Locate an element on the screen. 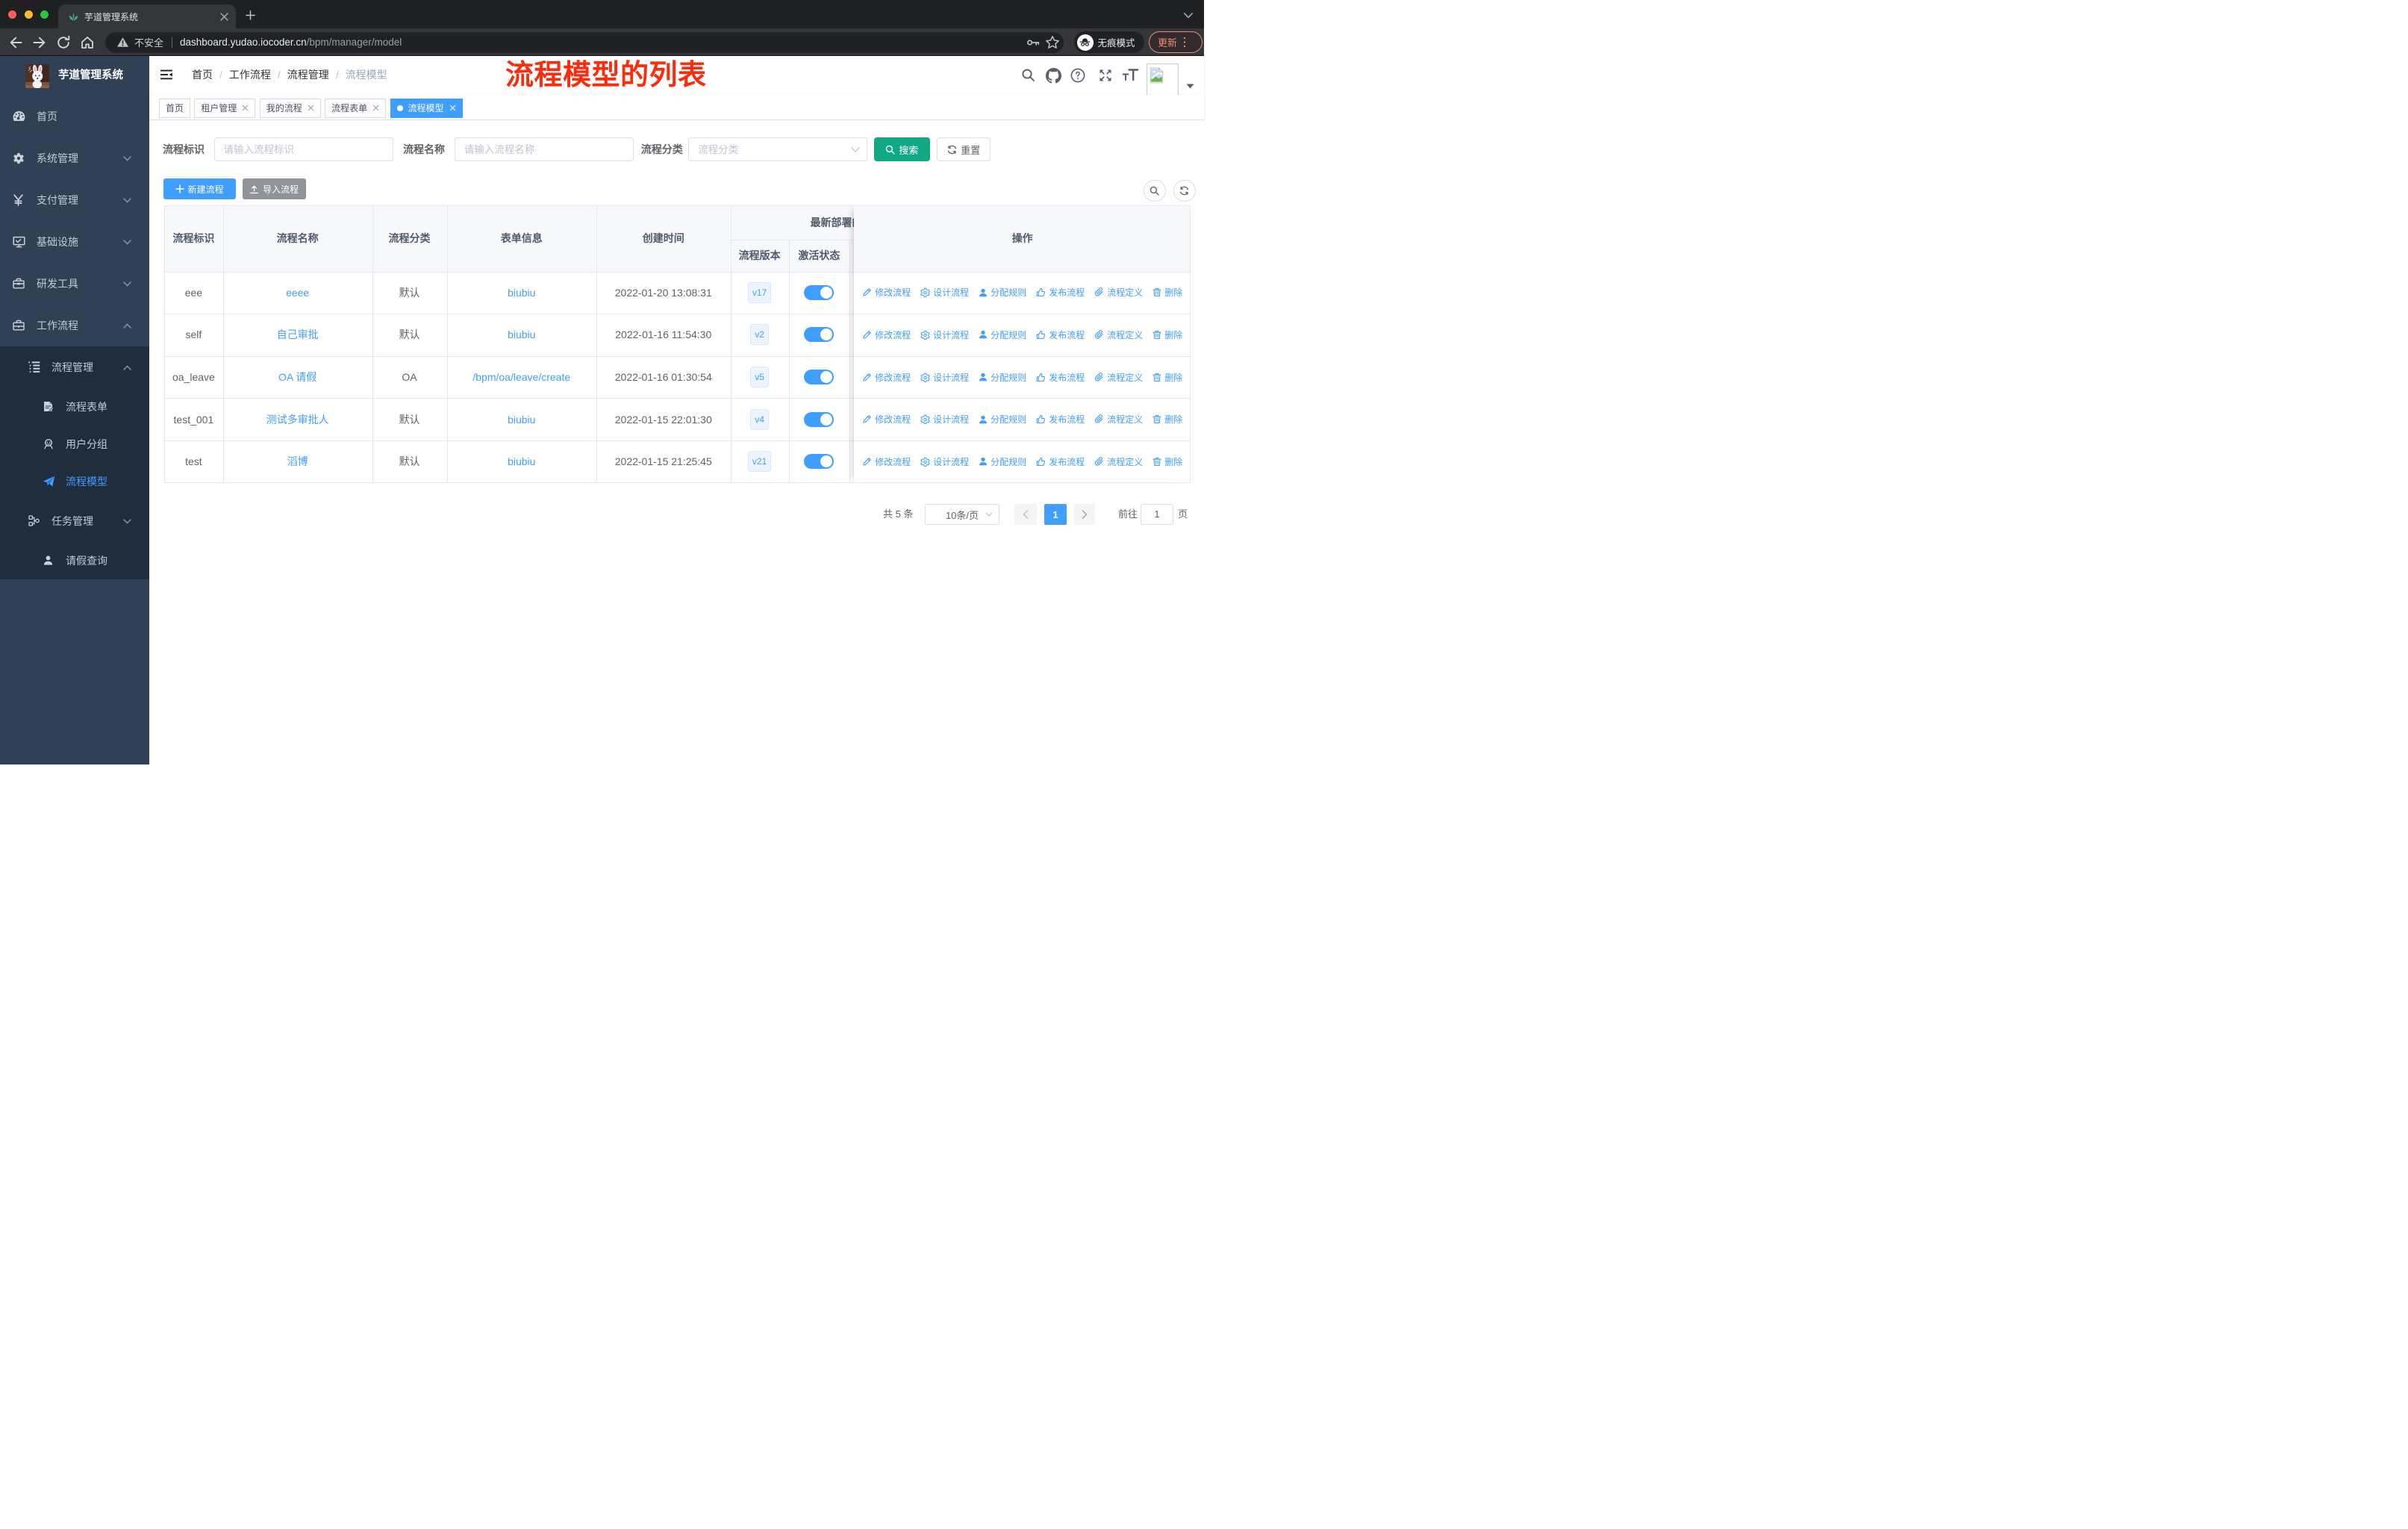  process-key-input is located at coordinates (303, 149).